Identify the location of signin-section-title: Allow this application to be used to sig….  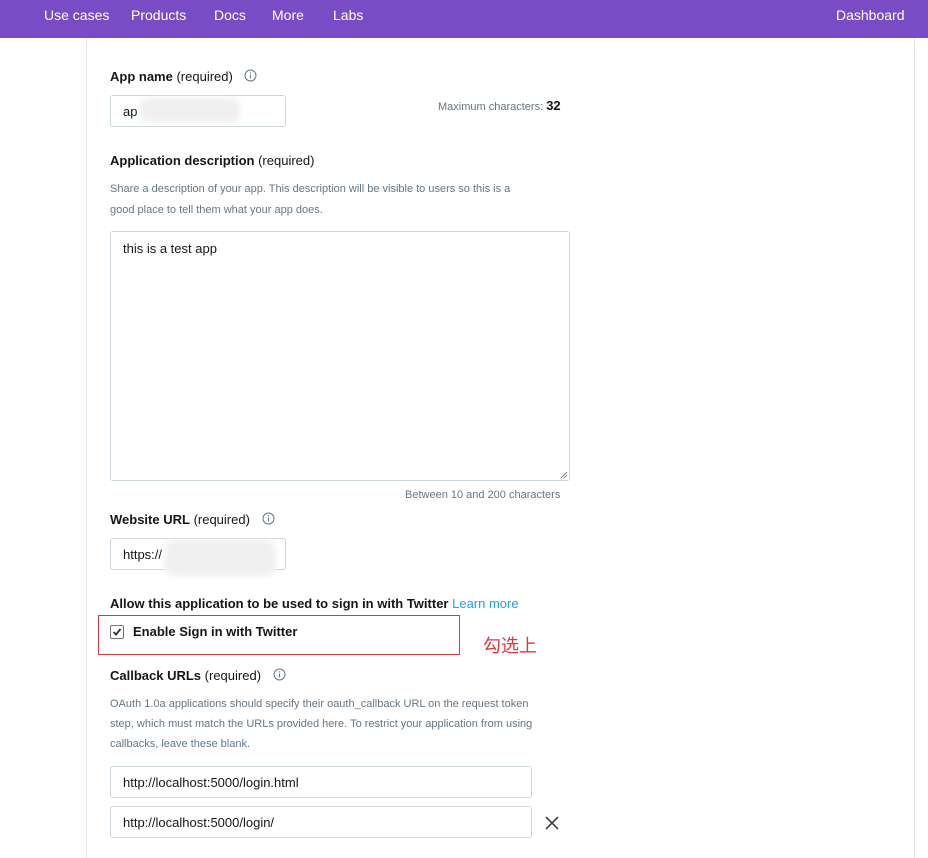
(314, 603).